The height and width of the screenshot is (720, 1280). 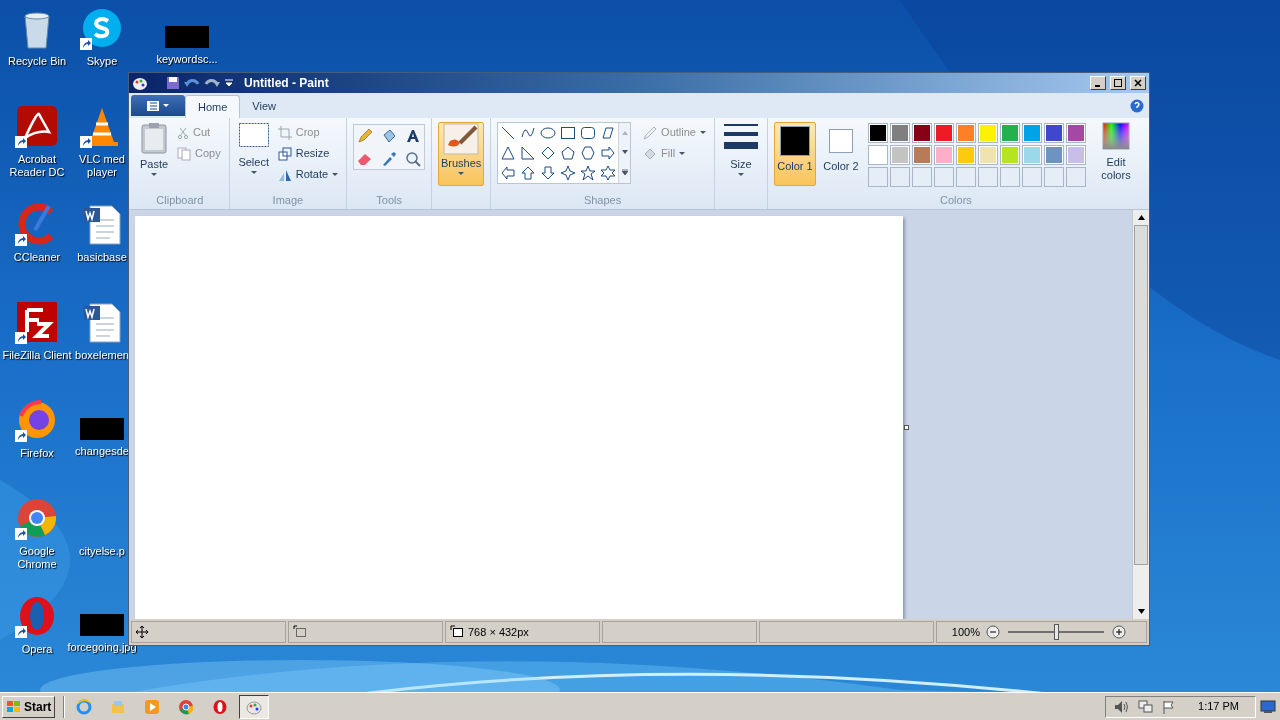 I want to click on ribbon-tab: Home, so click(x=213, y=106).